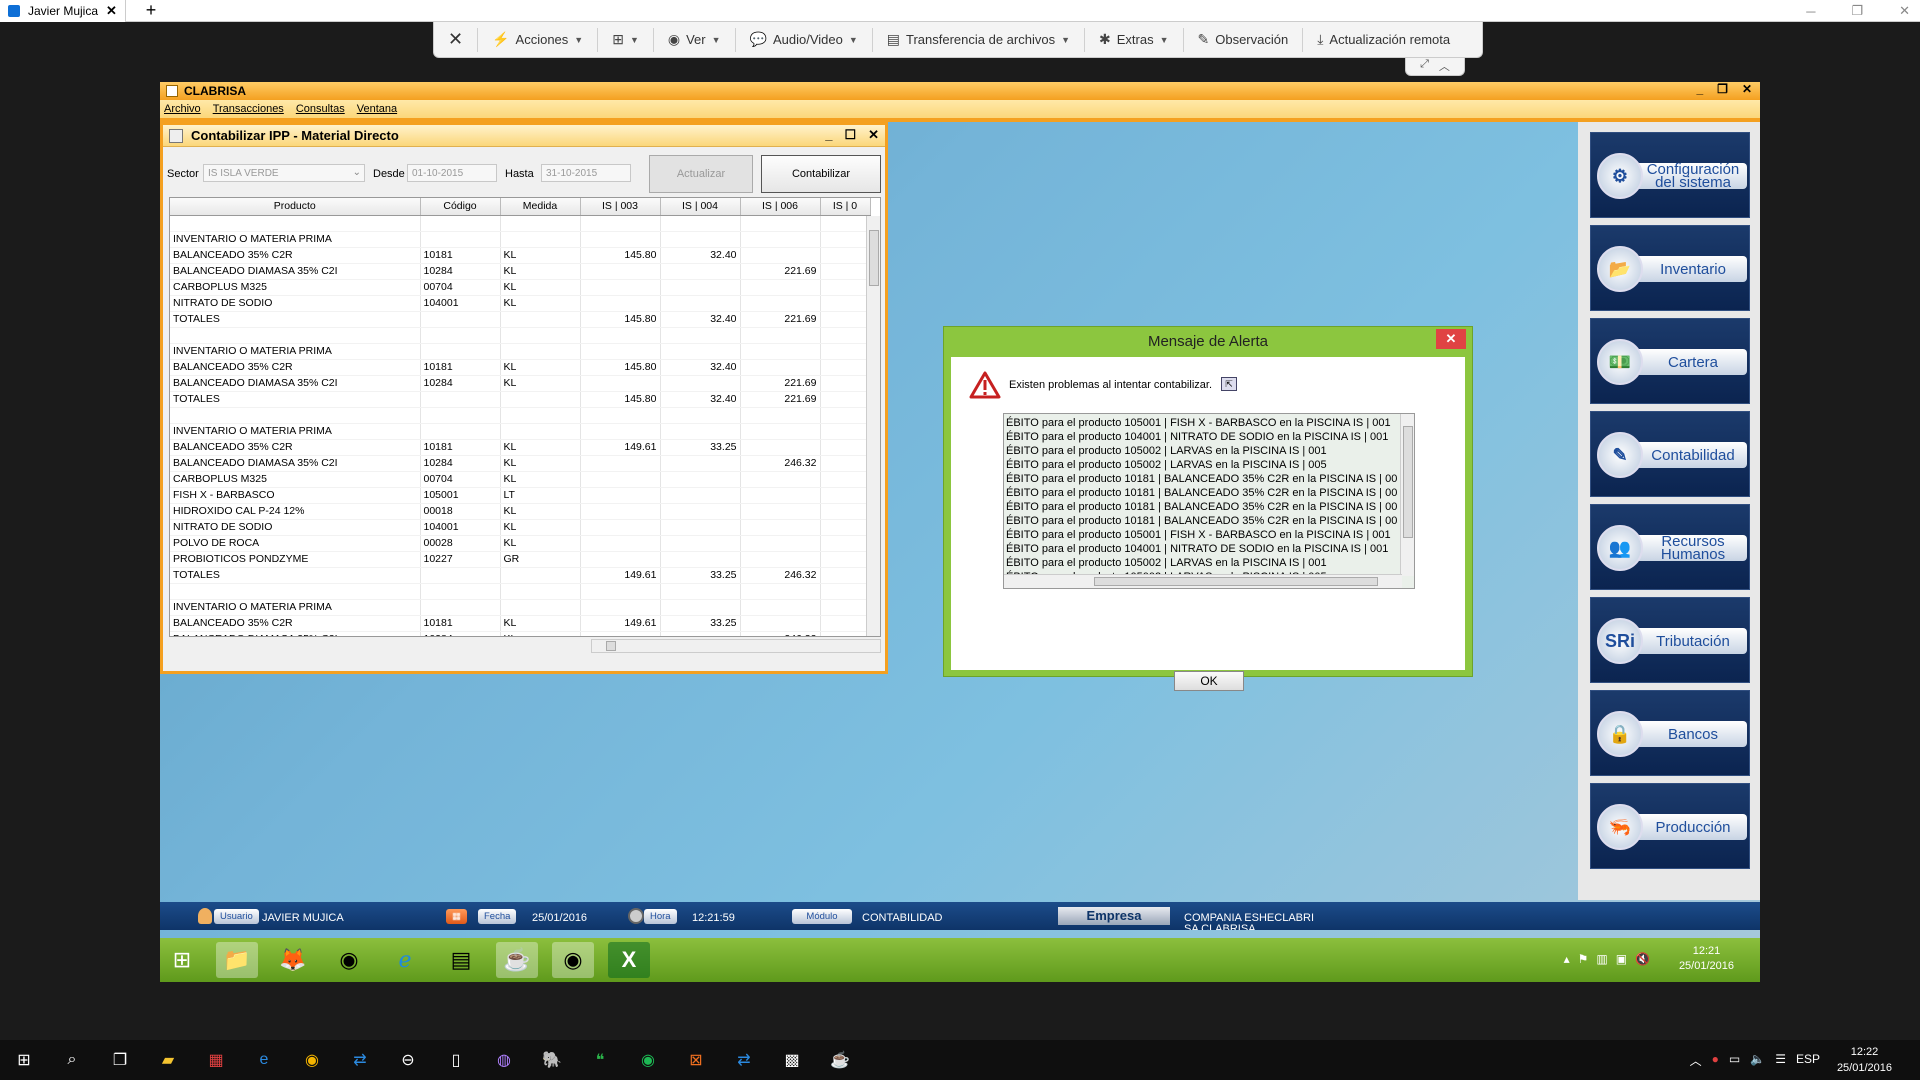 Image resolution: width=1920 pixels, height=1080 pixels. Describe the element at coordinates (1780, 1060) in the screenshot. I see `notifications-icon: ☰` at that location.